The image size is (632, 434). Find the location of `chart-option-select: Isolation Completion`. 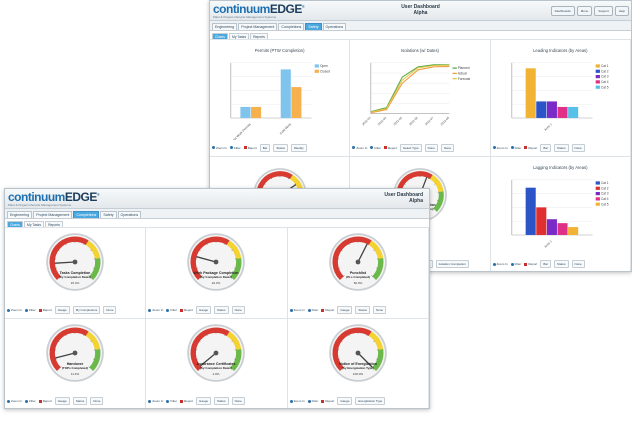

chart-option-select: Isolation Completion is located at coordinates (452, 264).